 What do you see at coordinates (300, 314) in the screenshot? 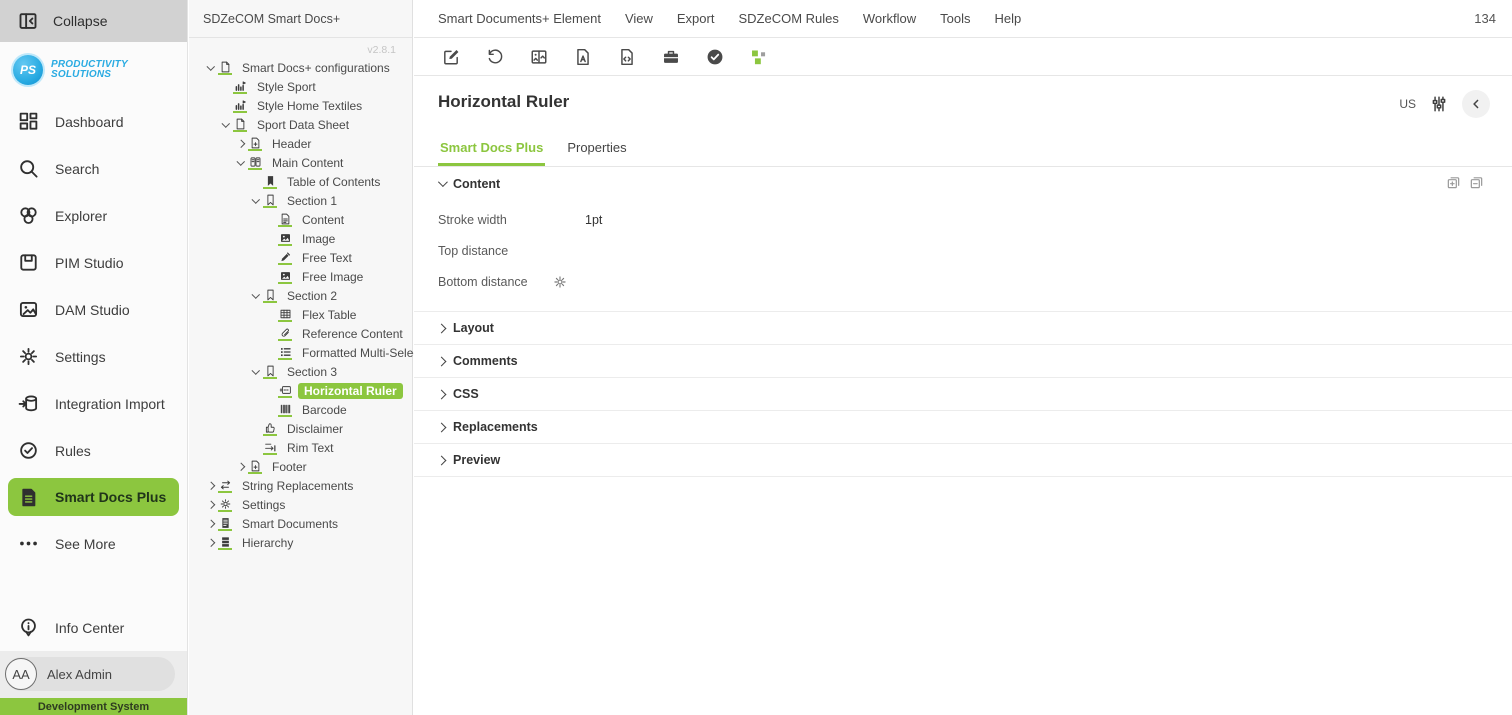
I see `tree-node-flex-table: Flex Table` at bounding box center [300, 314].